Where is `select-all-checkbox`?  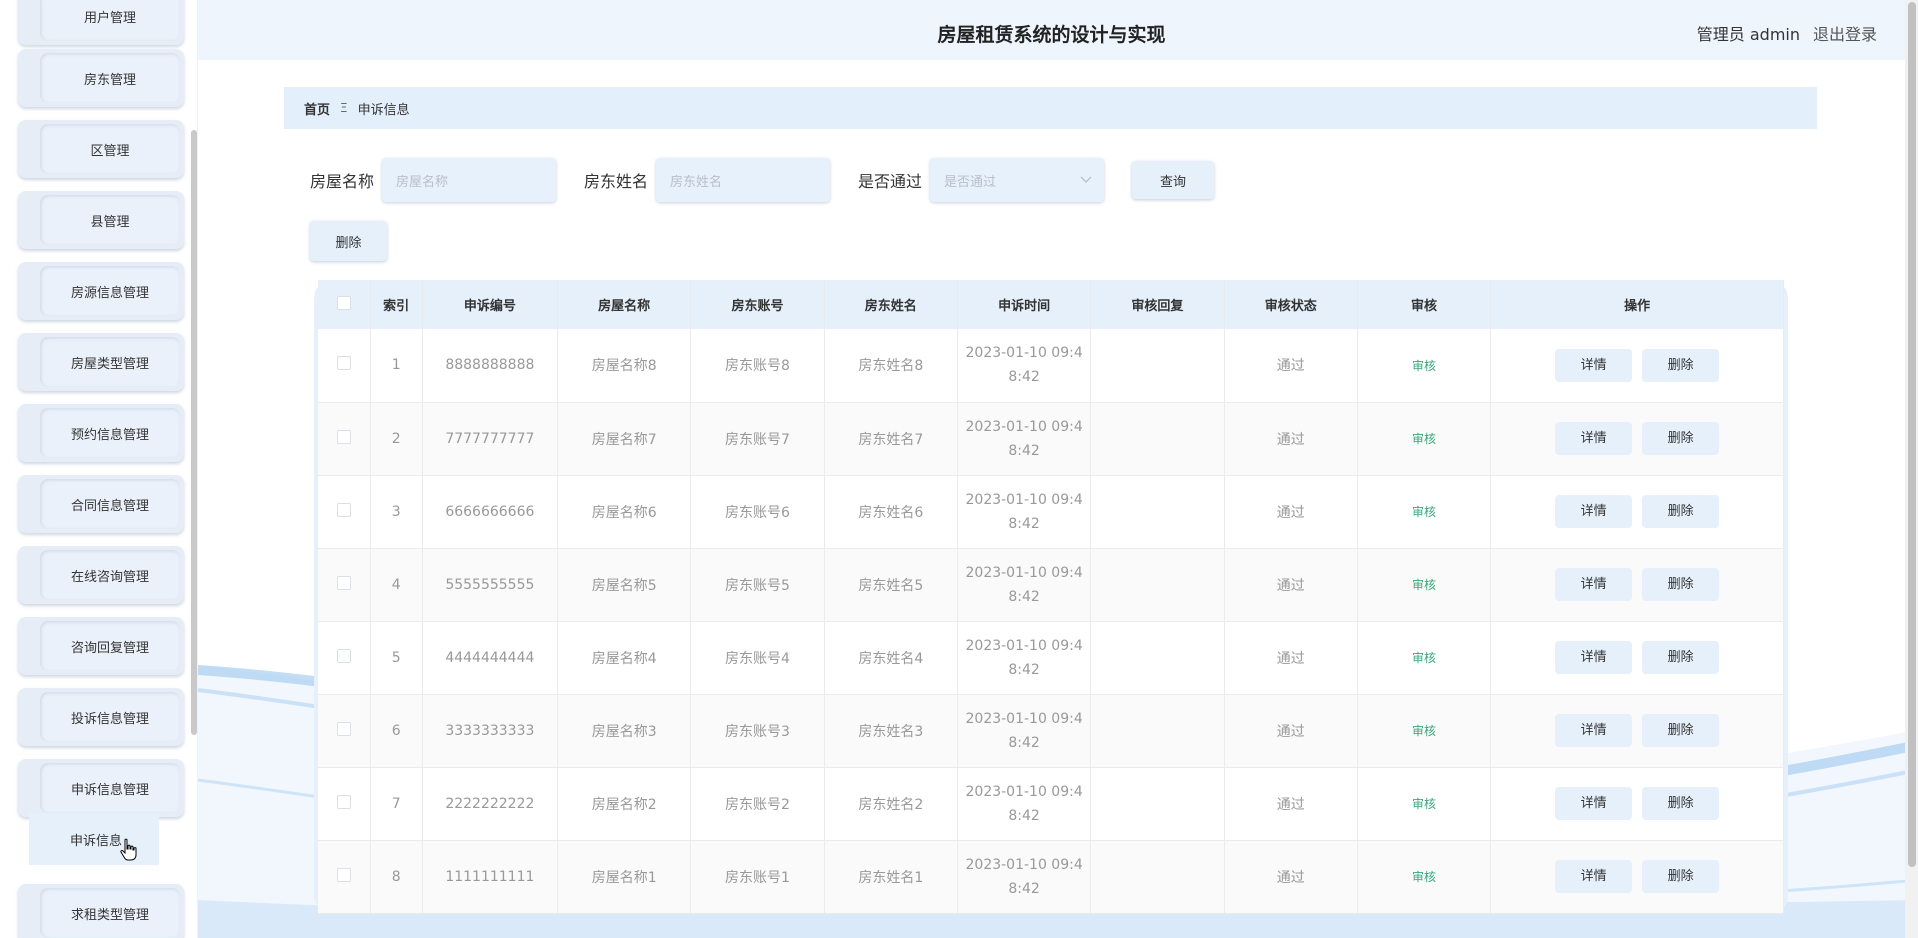 select-all-checkbox is located at coordinates (343, 302).